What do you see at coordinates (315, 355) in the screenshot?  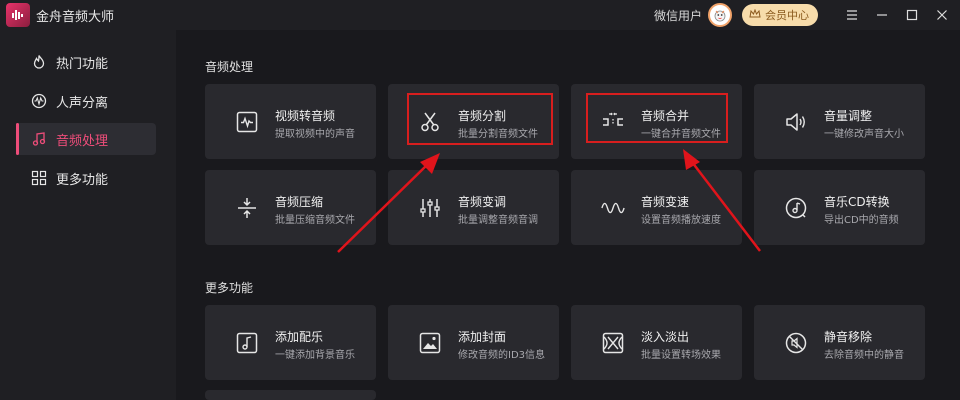 I see `card-subtitle: 一键添加背景音乐` at bounding box center [315, 355].